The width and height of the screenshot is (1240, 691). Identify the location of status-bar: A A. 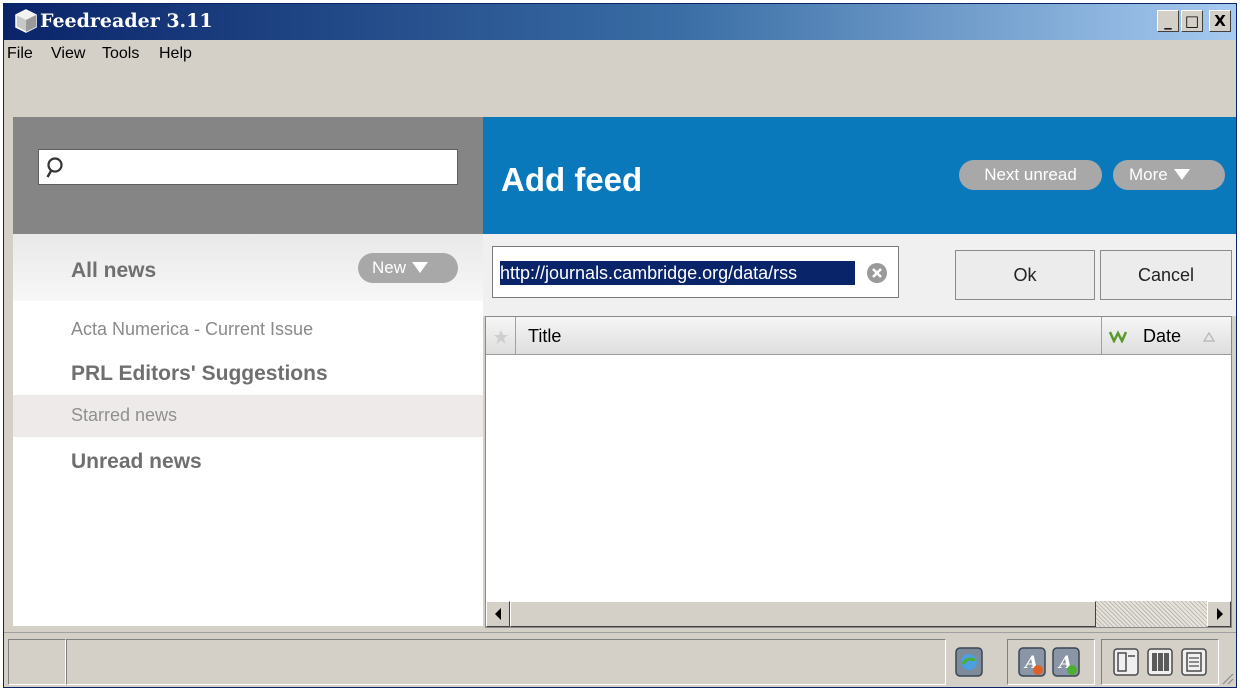
(620, 659).